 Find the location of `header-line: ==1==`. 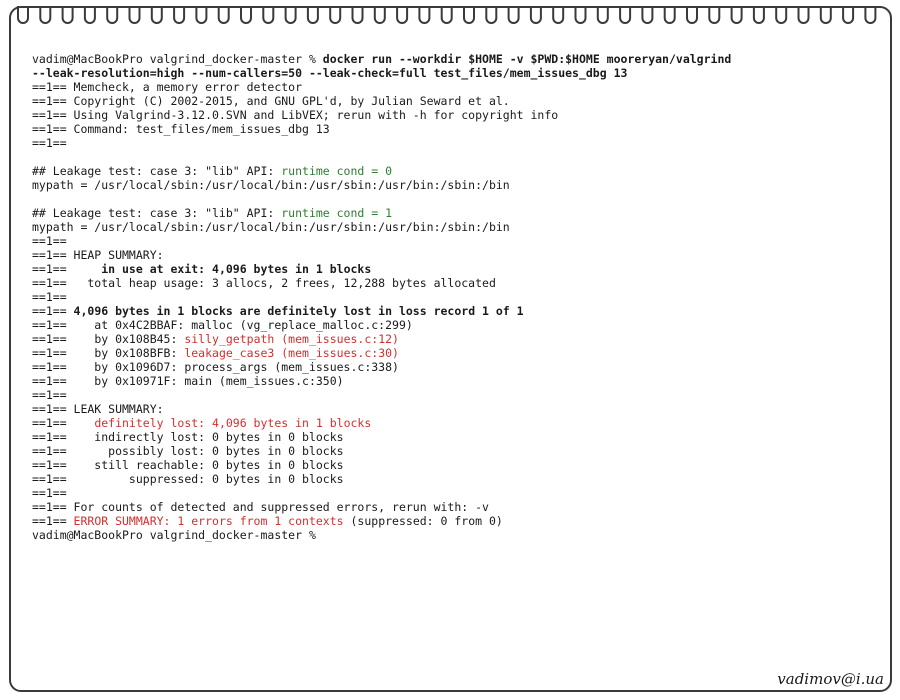

header-line: ==1== is located at coordinates (49, 143).